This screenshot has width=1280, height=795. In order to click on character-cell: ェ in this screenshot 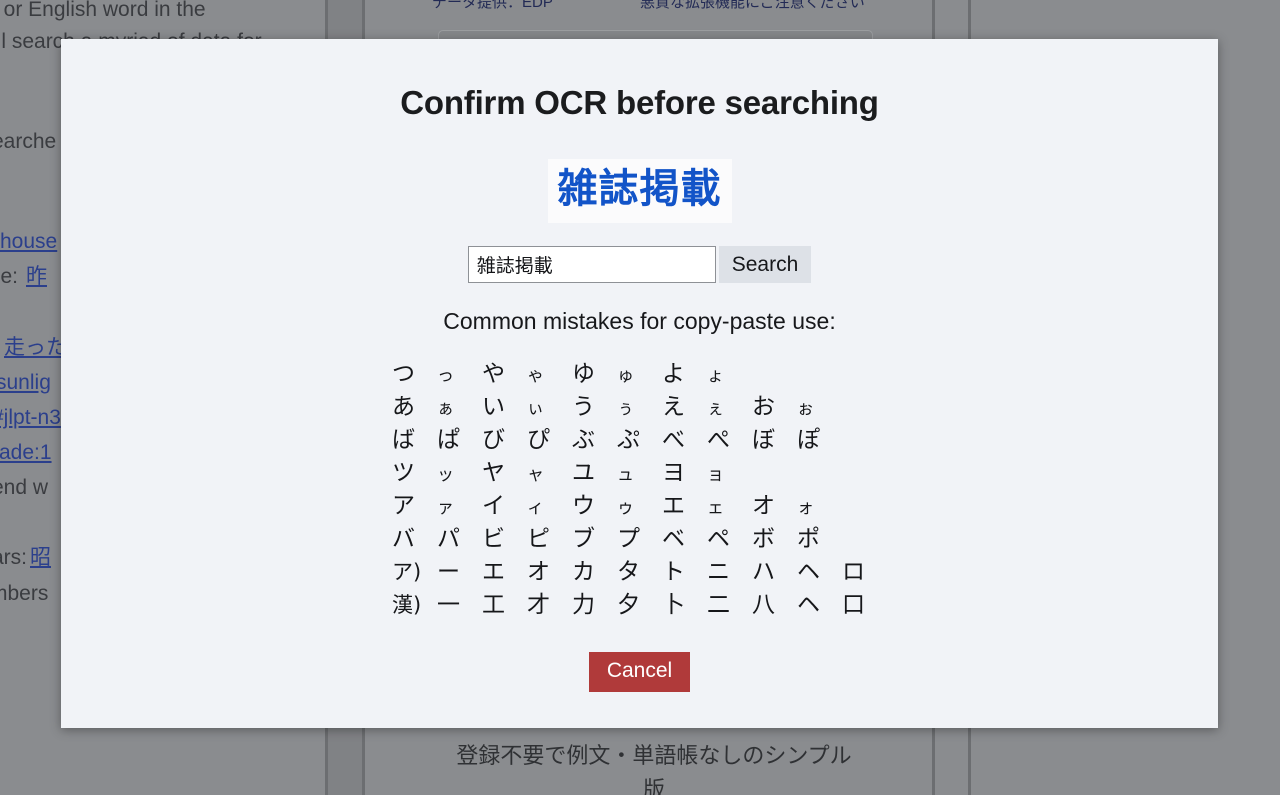, I will do `click(729, 508)`.